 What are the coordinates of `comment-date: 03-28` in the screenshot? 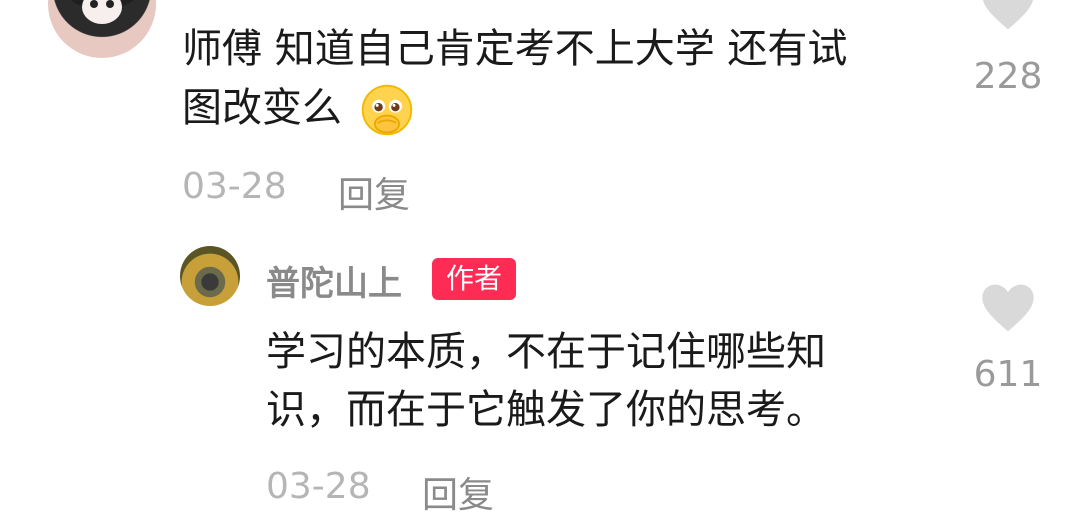 It's located at (234, 186).